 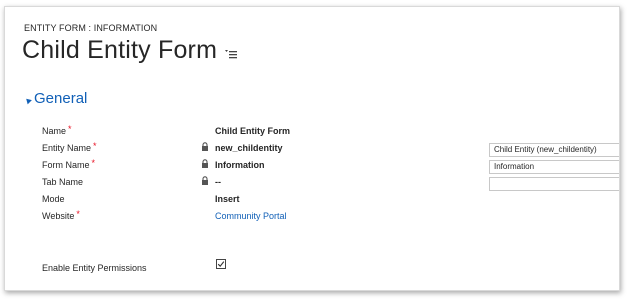 I want to click on entity-name-value: new_childentity, so click(x=249, y=148).